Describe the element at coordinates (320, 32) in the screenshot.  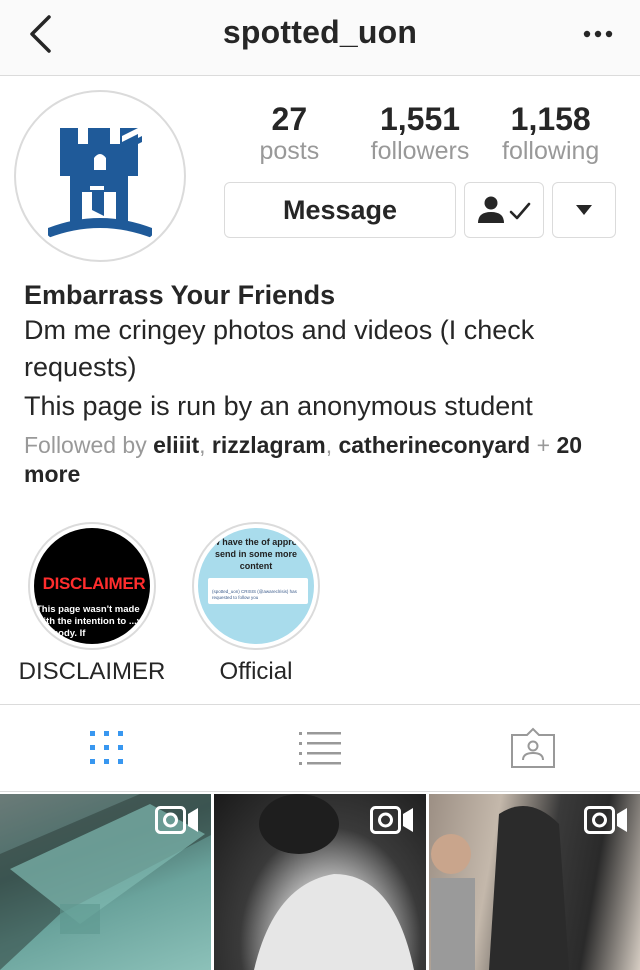
I see `page-title: spotted_uon` at that location.